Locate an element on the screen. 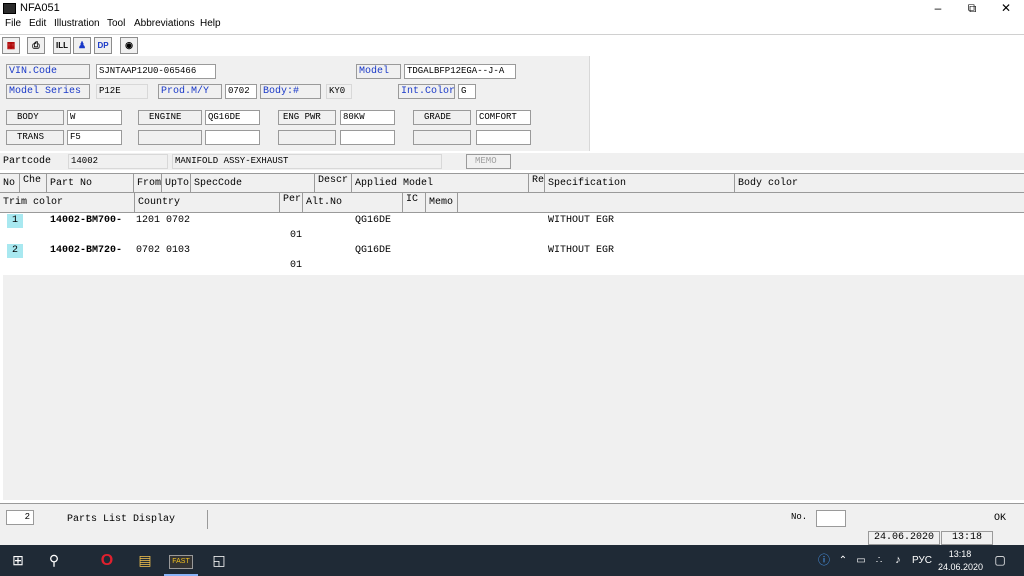  eng-pwr-field: 80KW is located at coordinates (367, 117).